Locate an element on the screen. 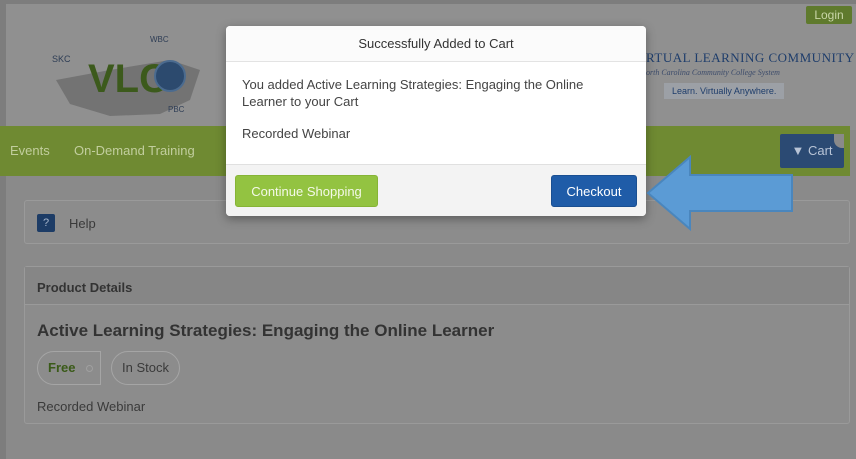  tag-hole-icon is located at coordinates (89, 368).